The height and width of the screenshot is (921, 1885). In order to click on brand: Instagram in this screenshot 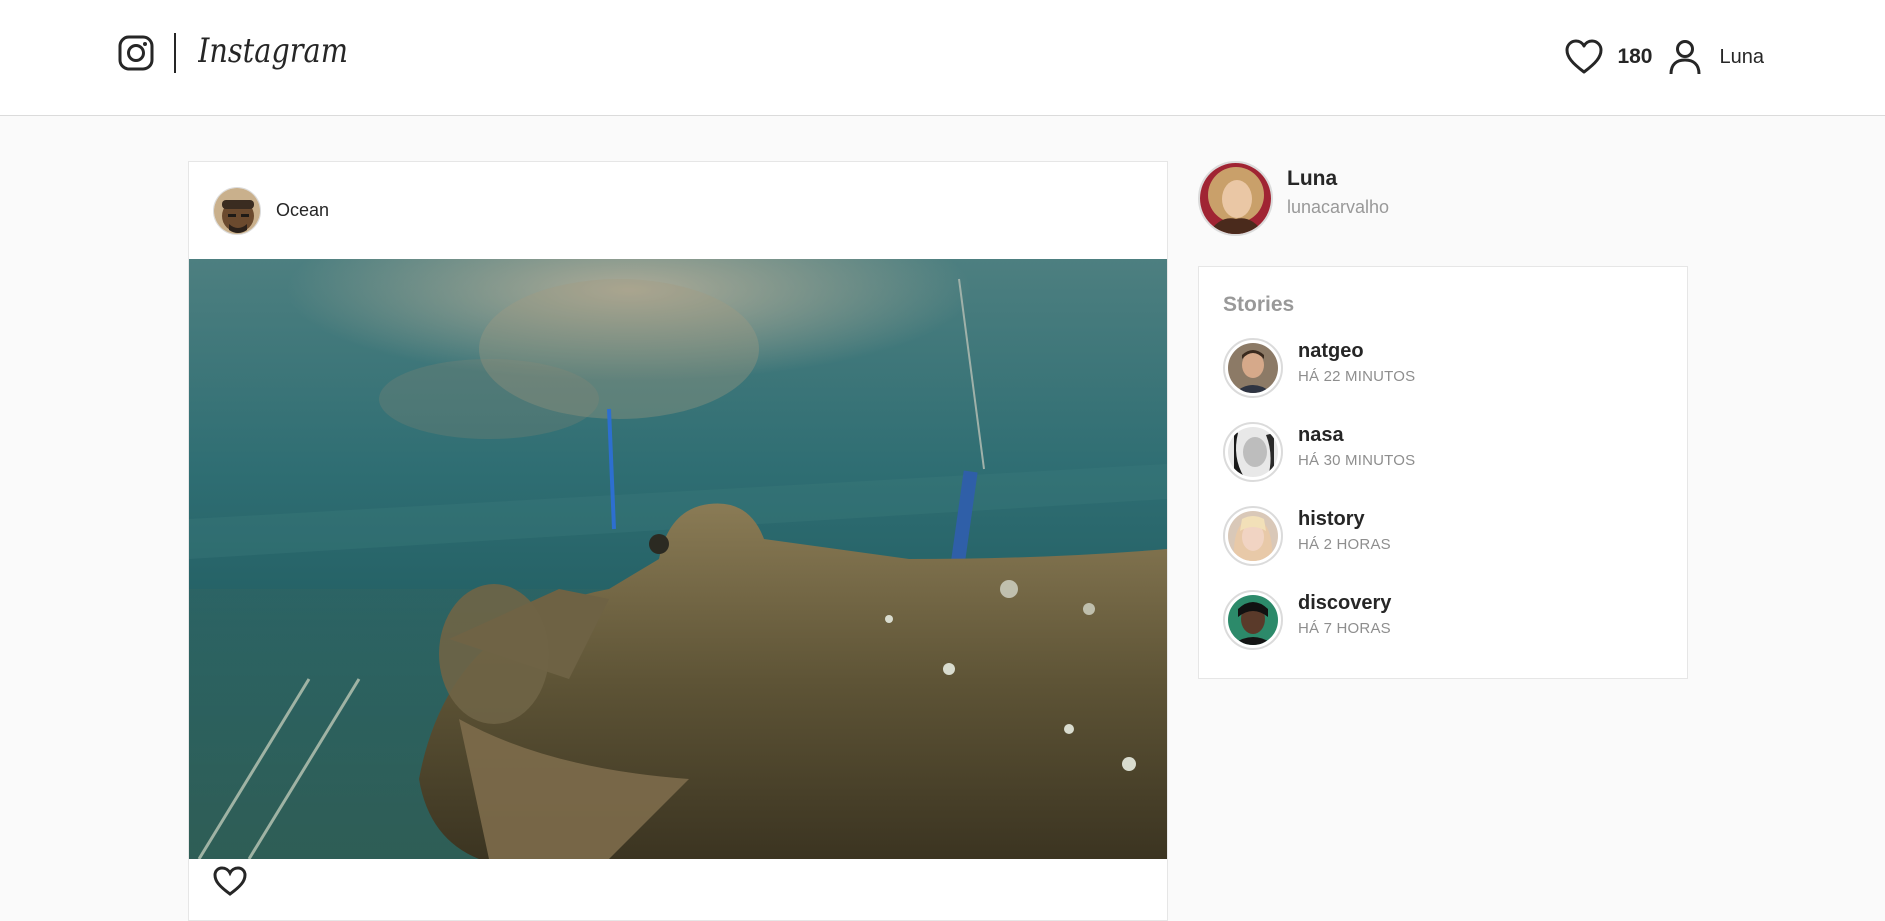, I will do `click(234, 52)`.